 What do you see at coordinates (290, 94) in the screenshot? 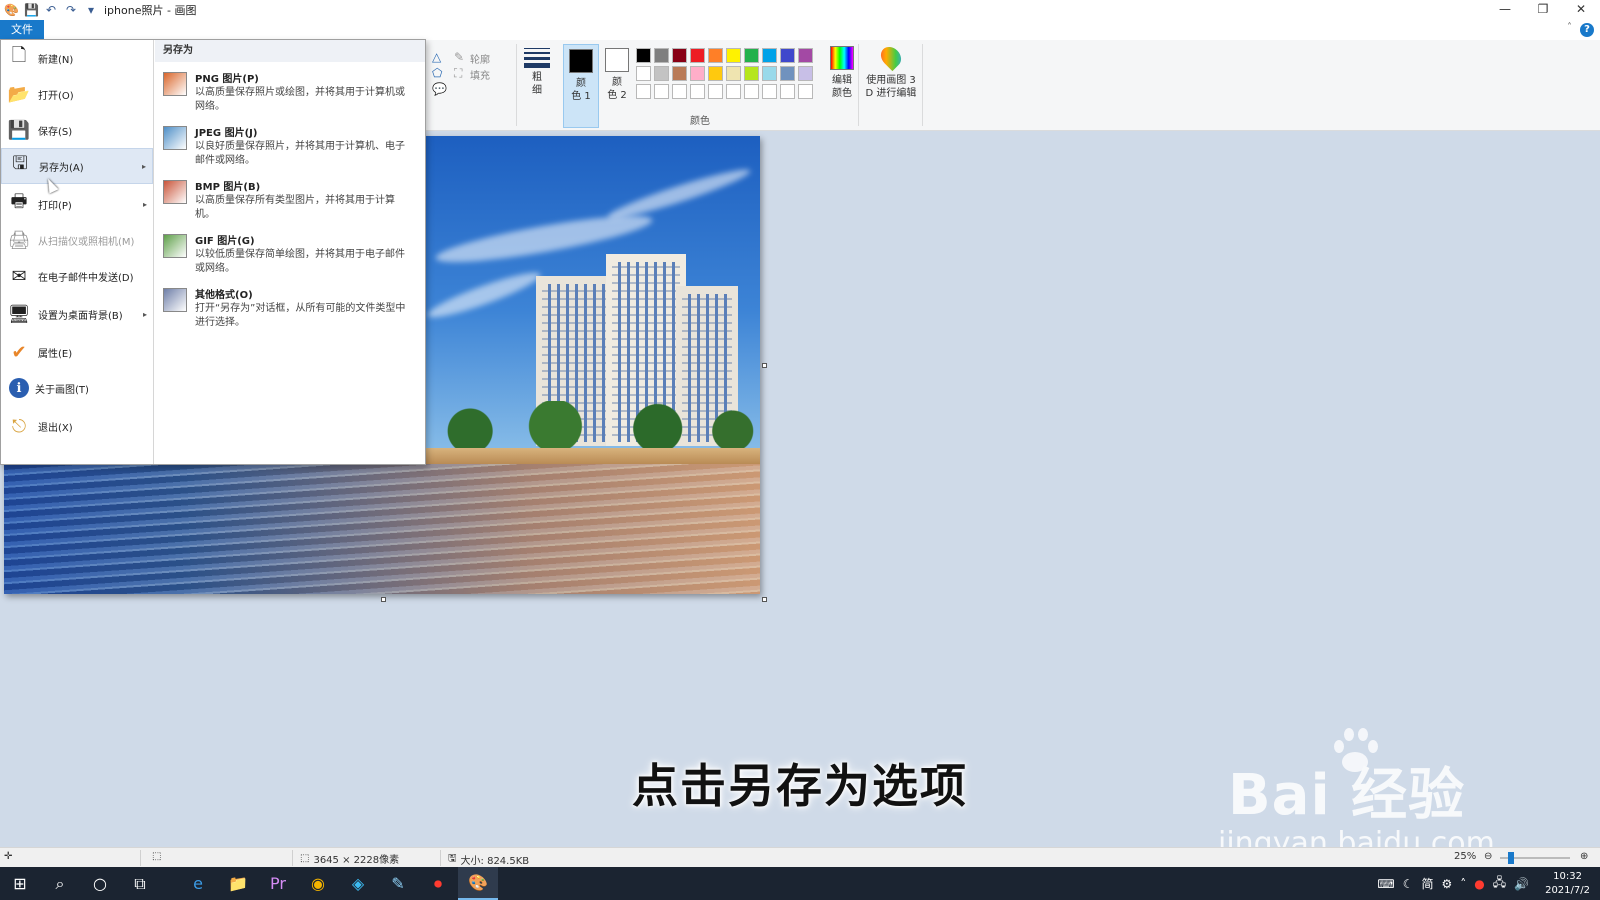
I see `save-as-option: PNG 图片(P) 以高质量保存照片或绘图，并将其用于计算机或网络。` at bounding box center [290, 94].